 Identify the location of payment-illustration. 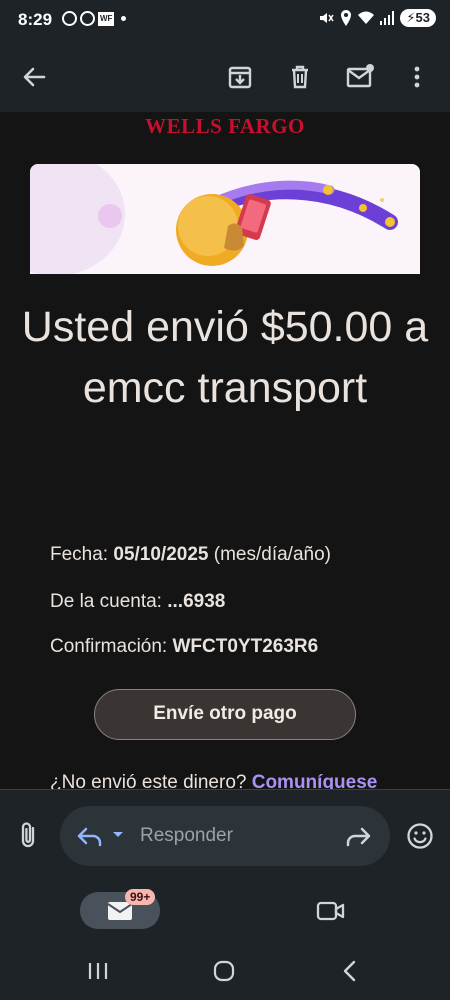
(225, 219).